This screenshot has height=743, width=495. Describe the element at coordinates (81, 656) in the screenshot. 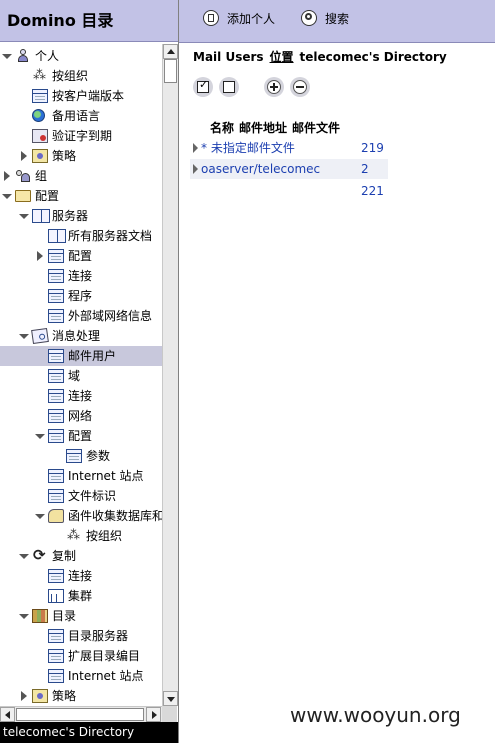

I see `tree-item: 扩展目录编目` at that location.